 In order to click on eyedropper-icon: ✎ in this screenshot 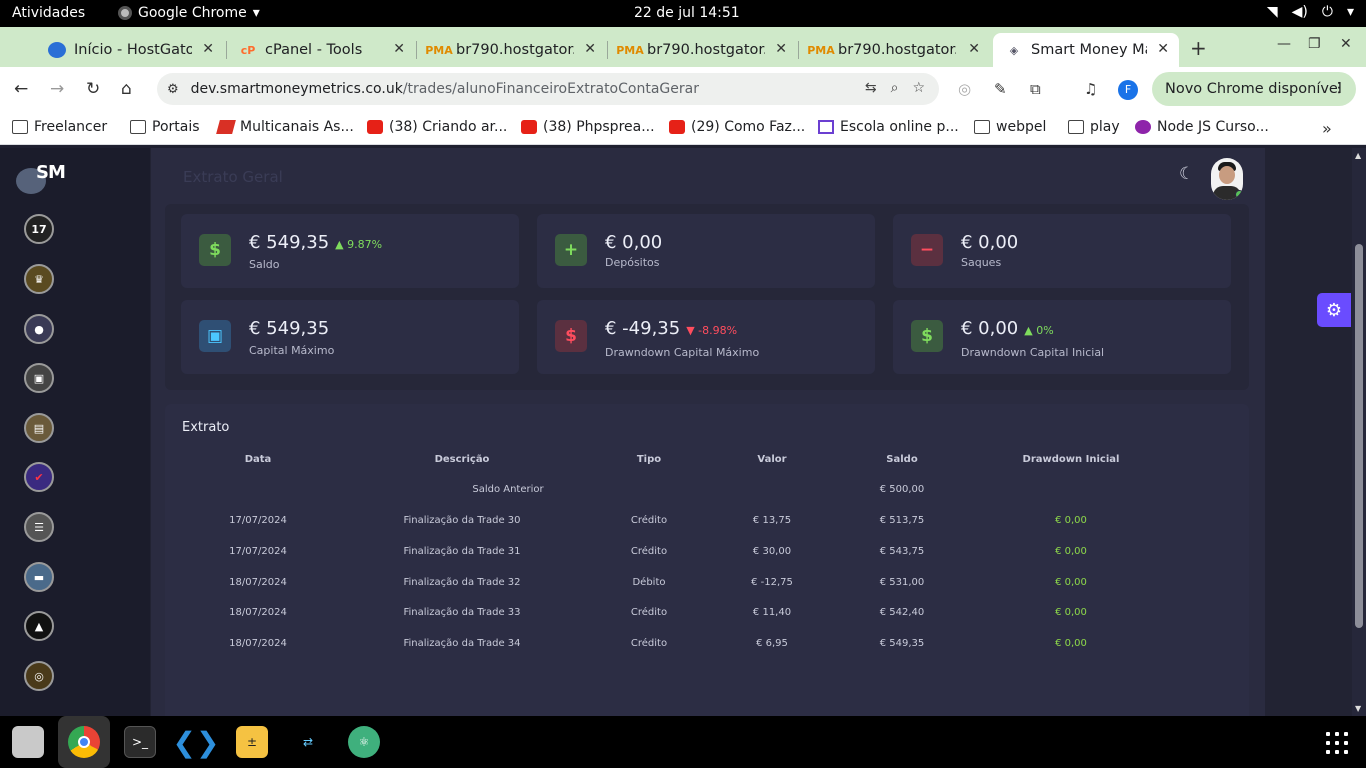, I will do `click(1000, 89)`.